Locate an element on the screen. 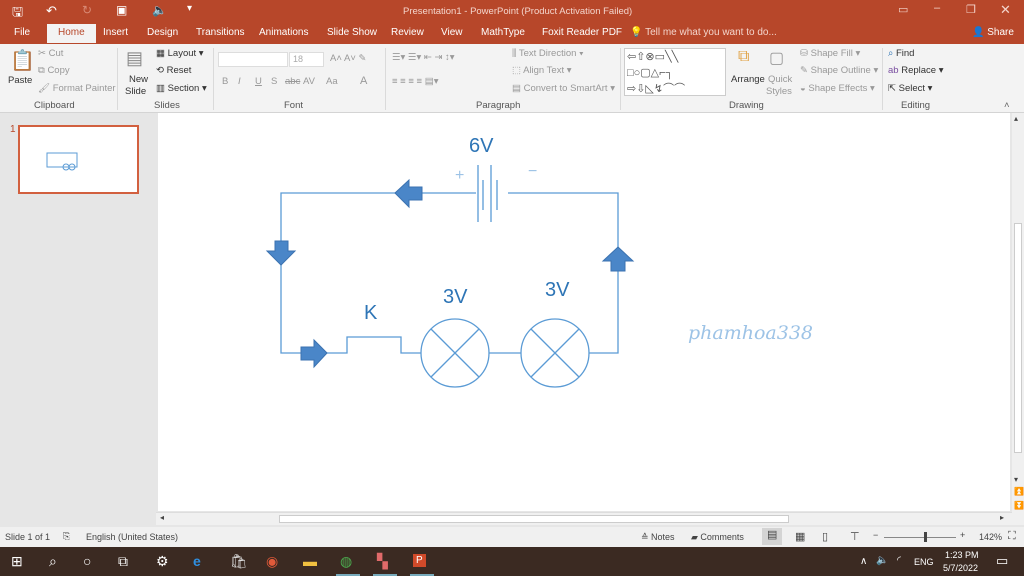 The image size is (1024, 576). customize-toolbar-icon: ▾ is located at coordinates (189, 8).